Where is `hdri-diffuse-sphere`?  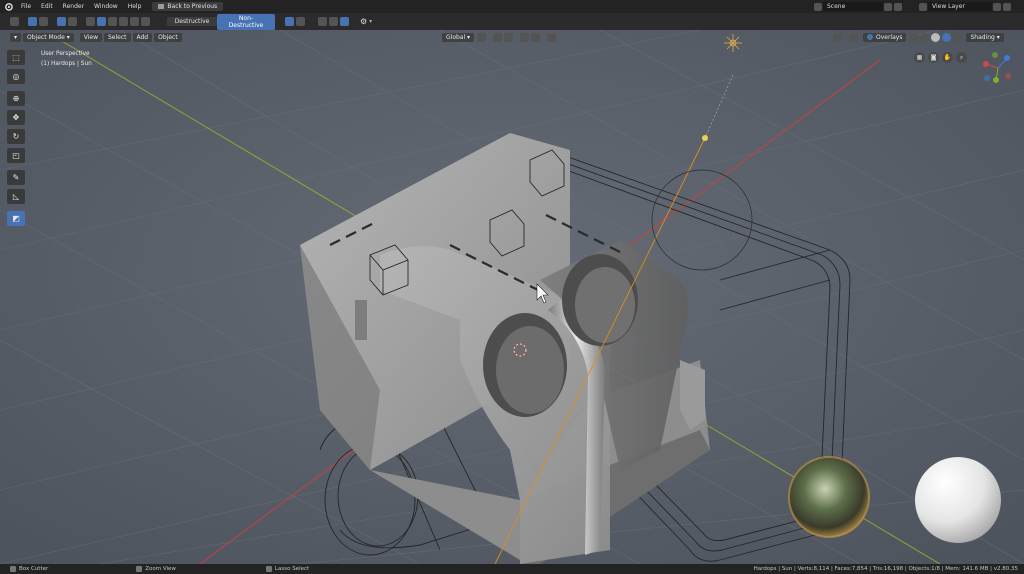 hdri-diffuse-sphere is located at coordinates (958, 500).